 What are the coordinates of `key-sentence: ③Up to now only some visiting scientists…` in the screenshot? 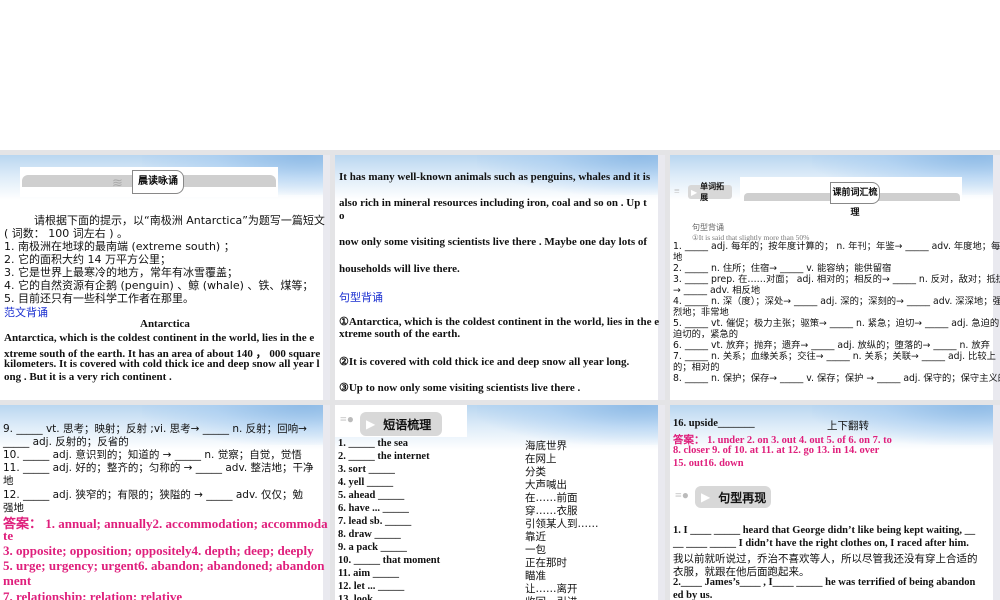 It's located at (460, 388).